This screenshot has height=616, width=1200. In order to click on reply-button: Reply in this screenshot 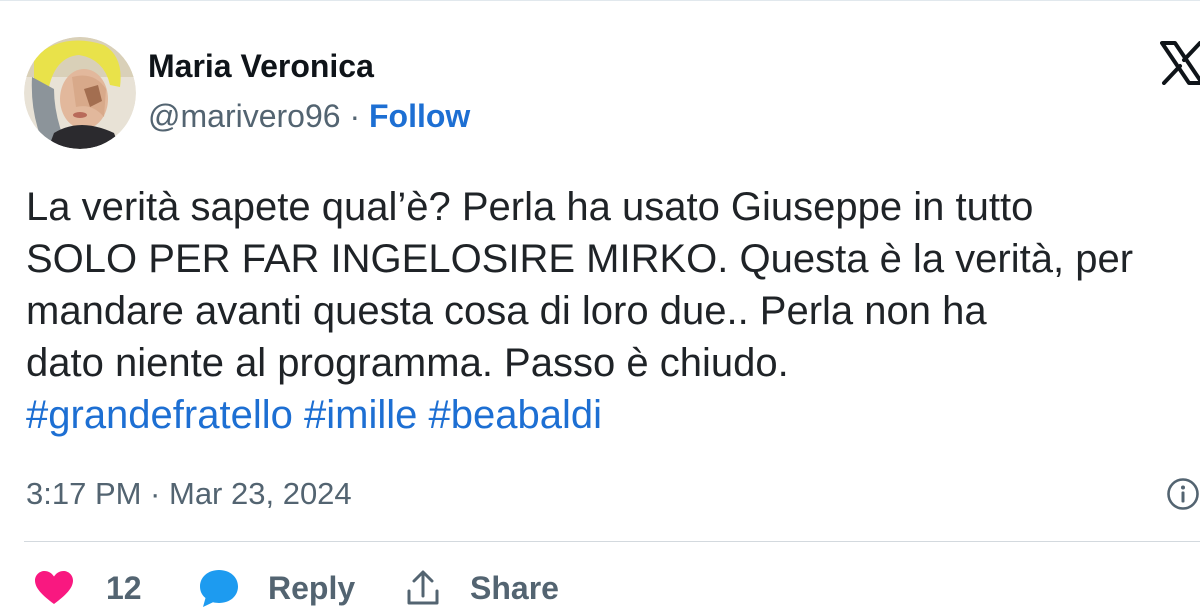, I will do `click(276, 588)`.